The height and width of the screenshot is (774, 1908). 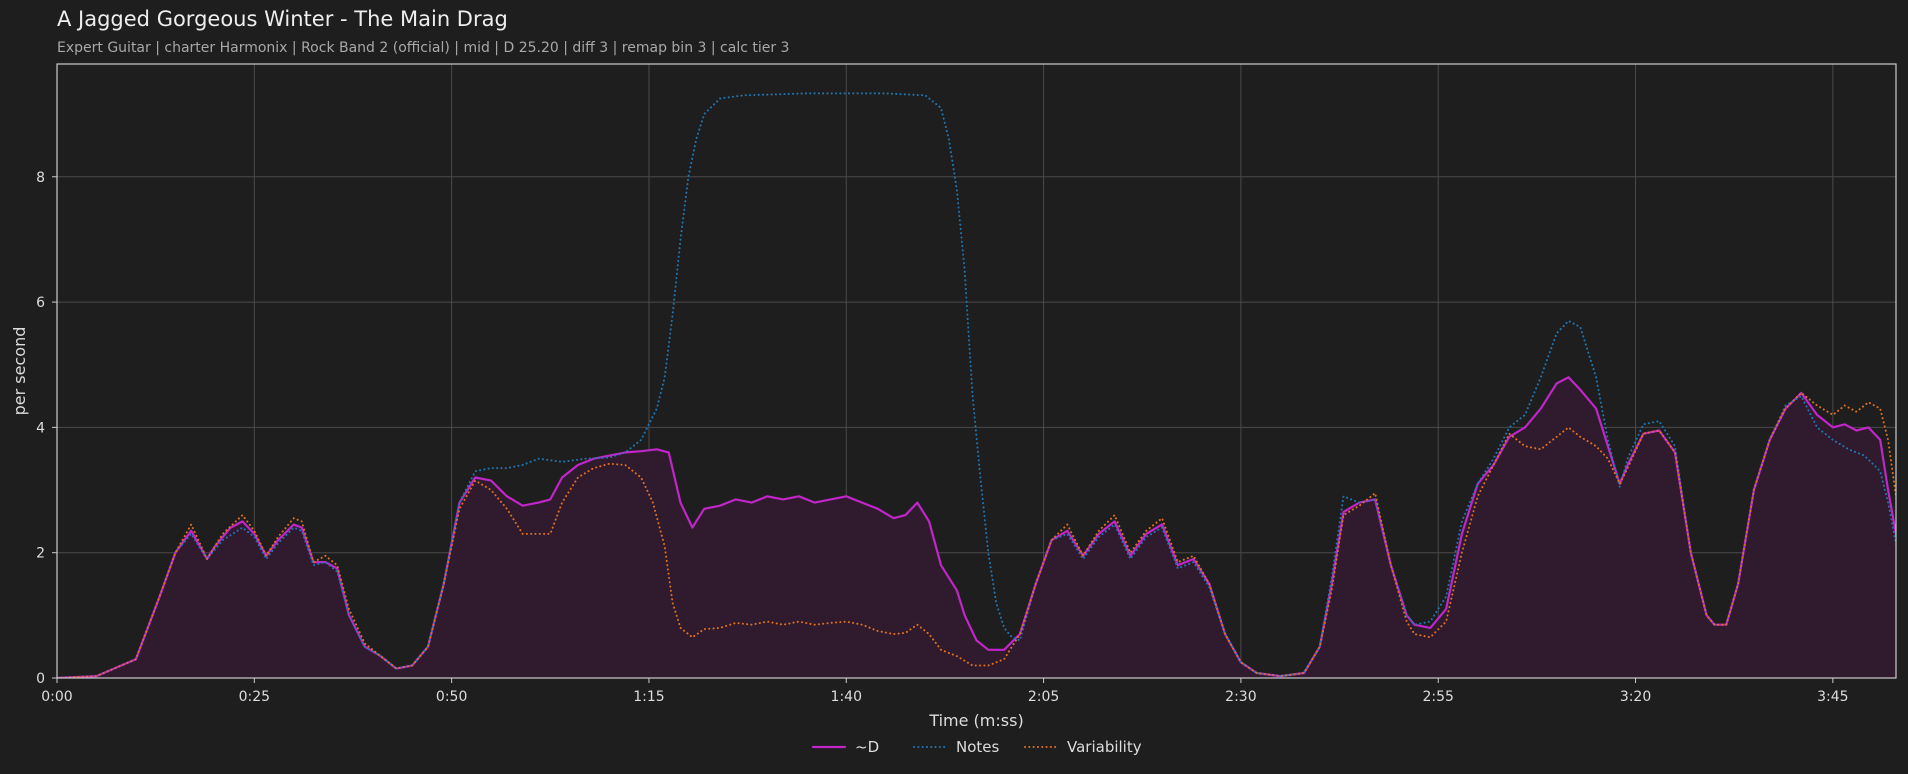 What do you see at coordinates (40, 679) in the screenshot?
I see `y-tick-label: 0` at bounding box center [40, 679].